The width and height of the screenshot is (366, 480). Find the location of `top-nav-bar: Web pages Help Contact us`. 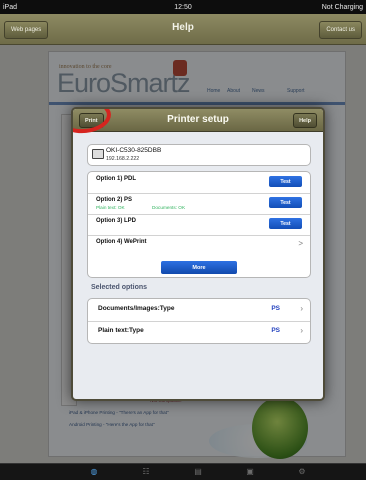

top-nav-bar: Web pages Help Contact us is located at coordinates (183, 29).